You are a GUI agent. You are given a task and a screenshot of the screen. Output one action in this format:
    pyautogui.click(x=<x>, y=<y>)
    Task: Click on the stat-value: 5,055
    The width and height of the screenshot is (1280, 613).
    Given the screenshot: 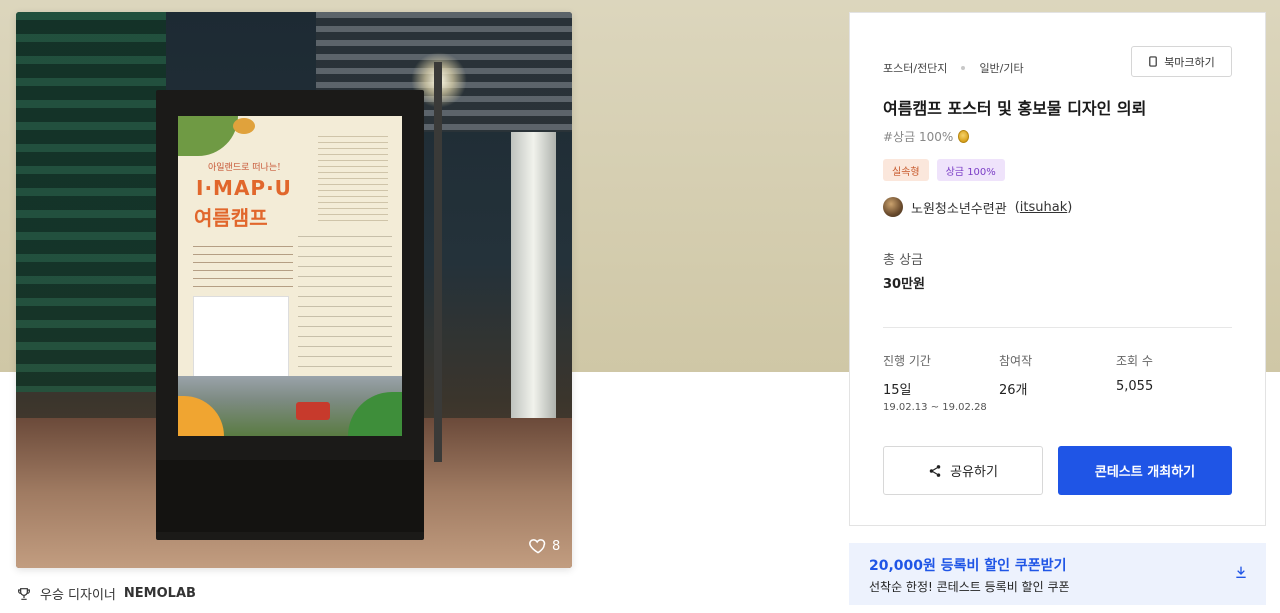 What is the action you would take?
    pyautogui.click(x=1135, y=386)
    